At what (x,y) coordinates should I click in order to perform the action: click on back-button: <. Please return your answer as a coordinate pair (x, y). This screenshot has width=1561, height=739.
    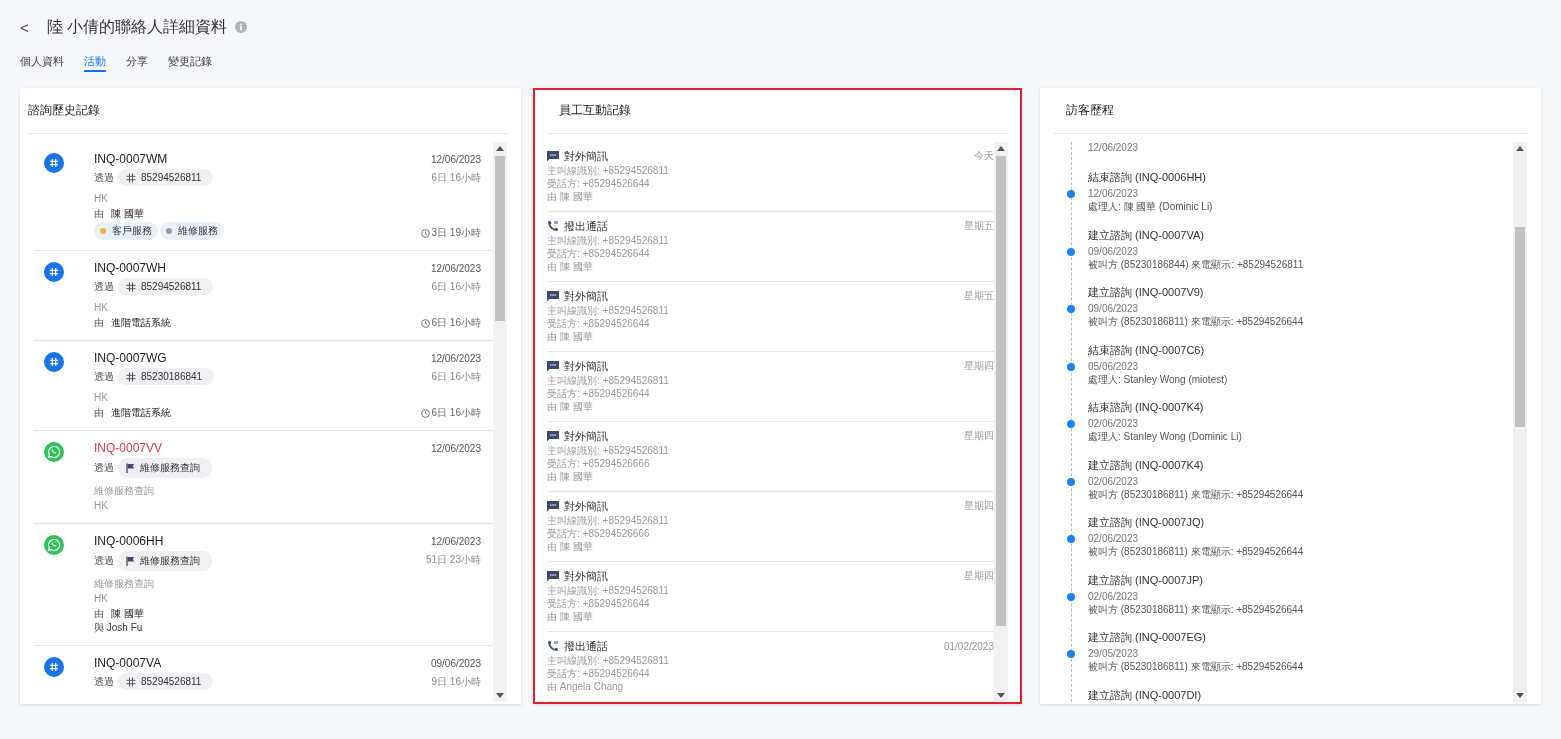
    Looking at the image, I should click on (30, 27).